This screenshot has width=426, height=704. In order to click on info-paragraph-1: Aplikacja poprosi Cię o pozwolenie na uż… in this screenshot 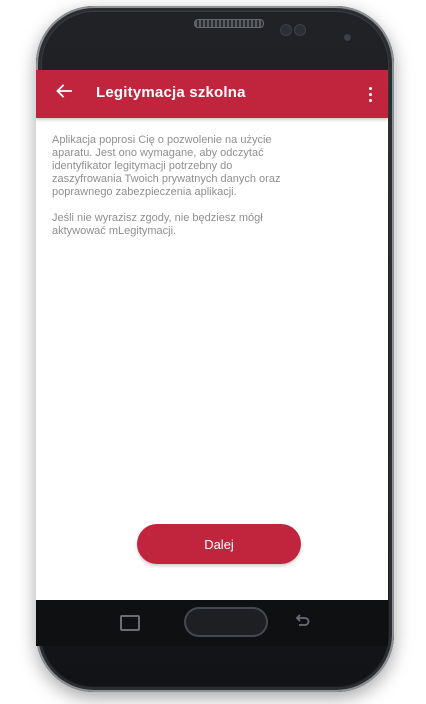, I will do `click(166, 166)`.